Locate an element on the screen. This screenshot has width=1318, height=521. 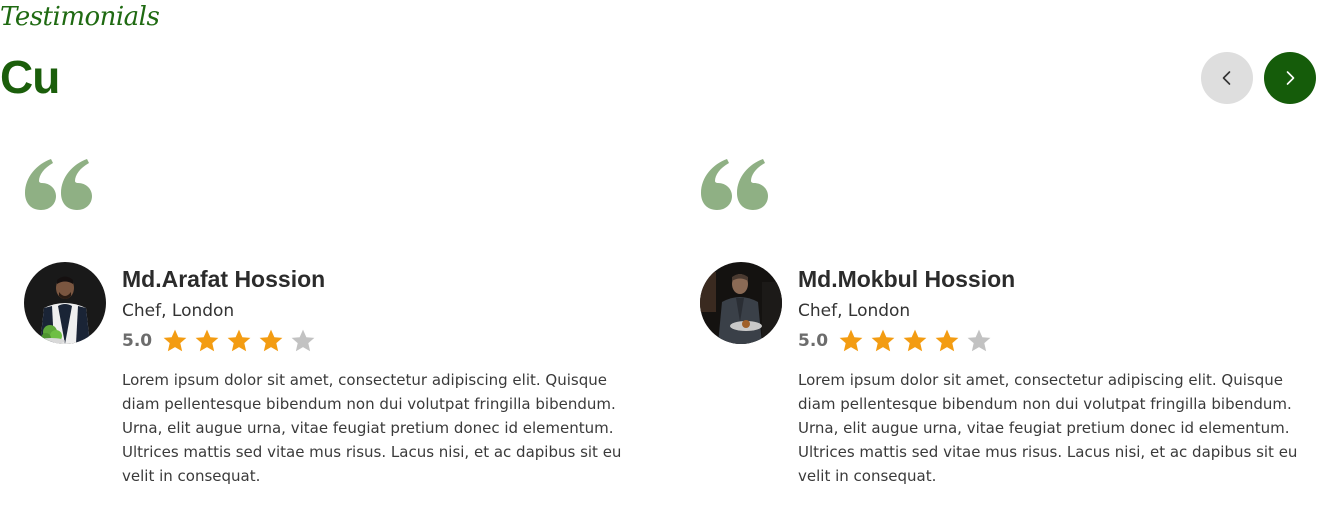
carousel-next-button is located at coordinates (1290, 78).